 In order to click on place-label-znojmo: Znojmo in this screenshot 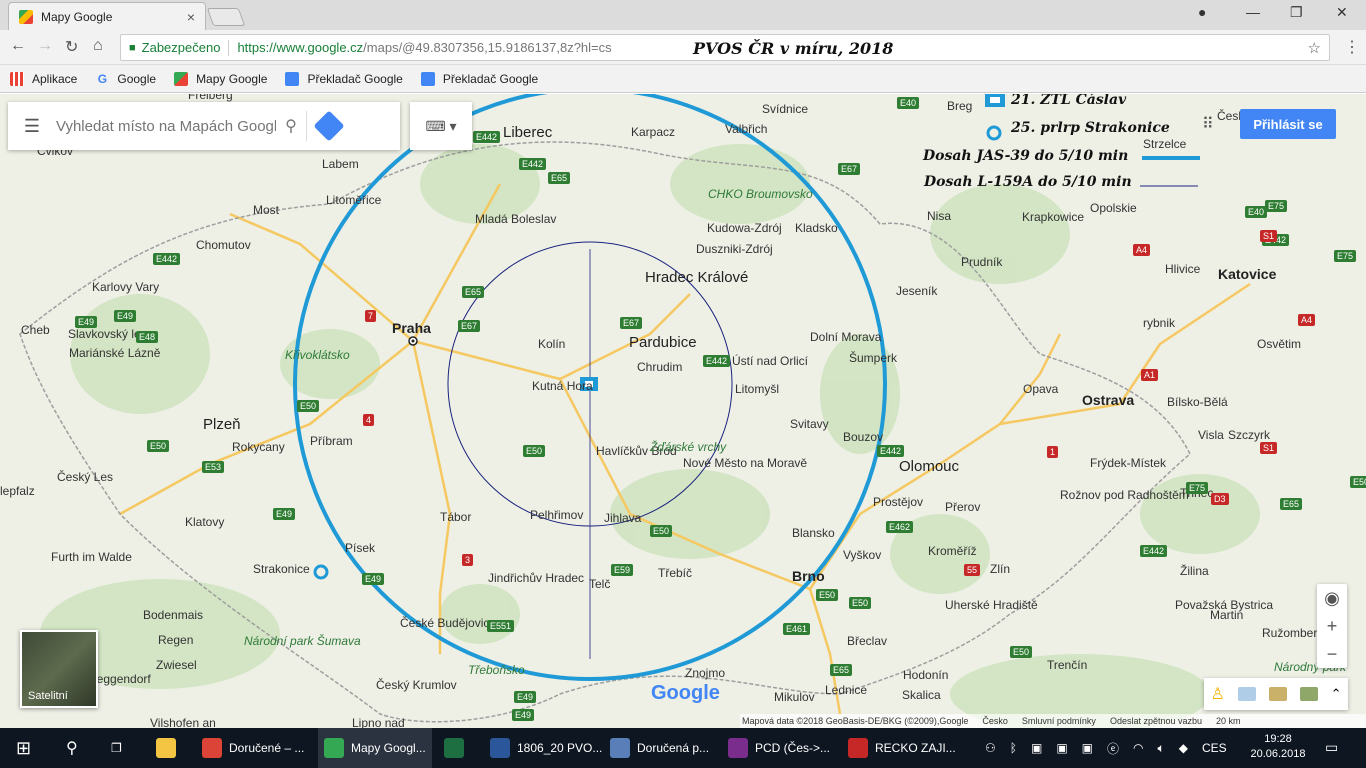, I will do `click(705, 673)`.